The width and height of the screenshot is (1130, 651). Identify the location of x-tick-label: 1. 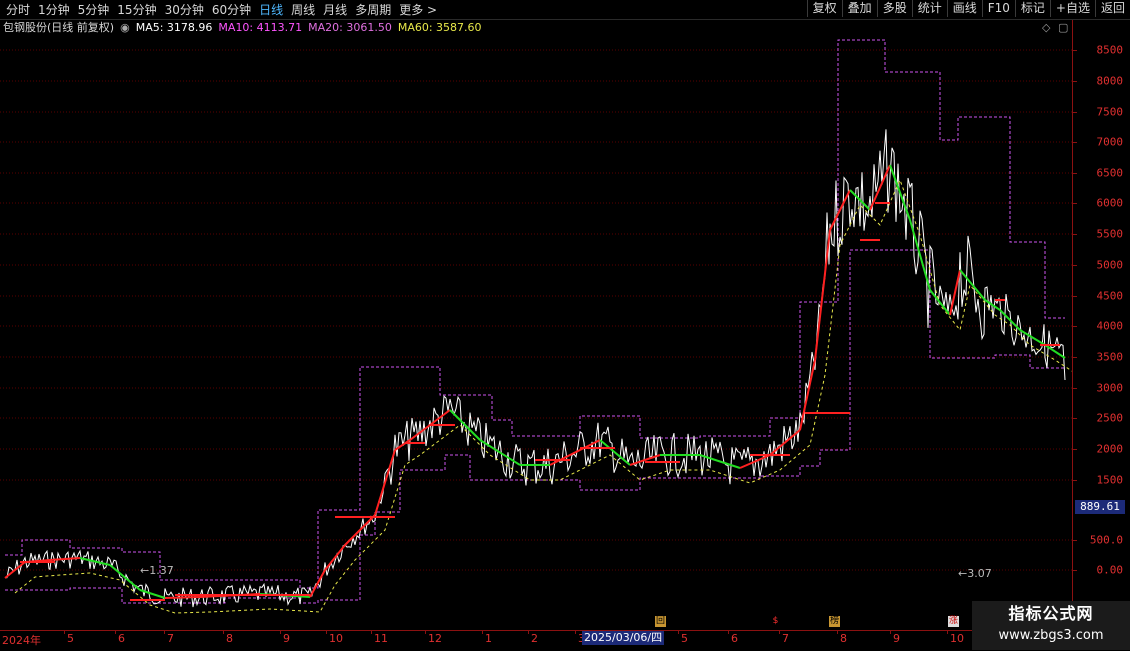
(488, 638).